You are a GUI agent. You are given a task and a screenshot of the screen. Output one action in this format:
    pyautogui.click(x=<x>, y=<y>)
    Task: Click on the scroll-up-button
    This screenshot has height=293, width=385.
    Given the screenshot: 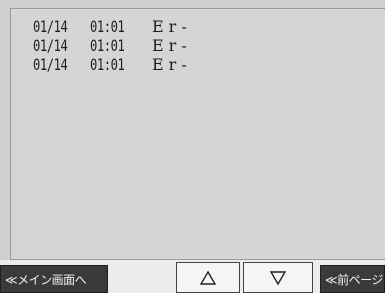 What is the action you would take?
    pyautogui.click(x=208, y=277)
    